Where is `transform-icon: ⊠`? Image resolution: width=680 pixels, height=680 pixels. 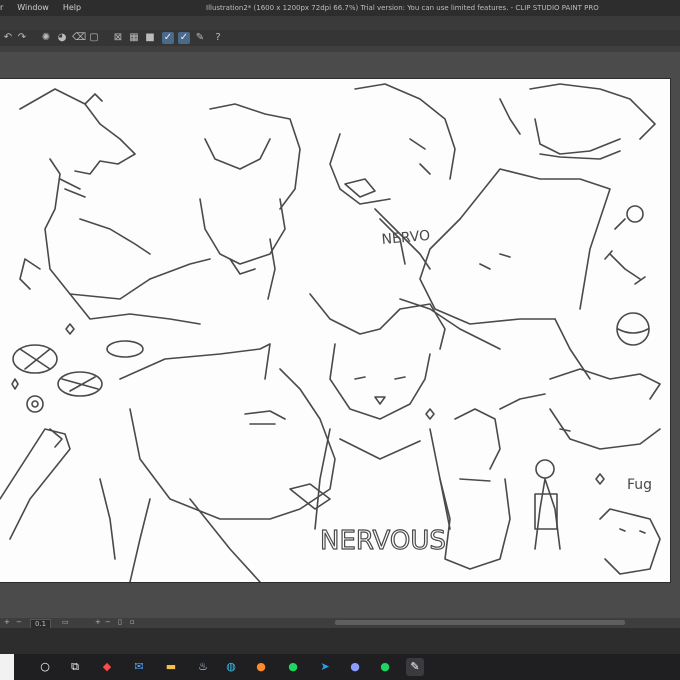 transform-icon: ⊠ is located at coordinates (118, 38).